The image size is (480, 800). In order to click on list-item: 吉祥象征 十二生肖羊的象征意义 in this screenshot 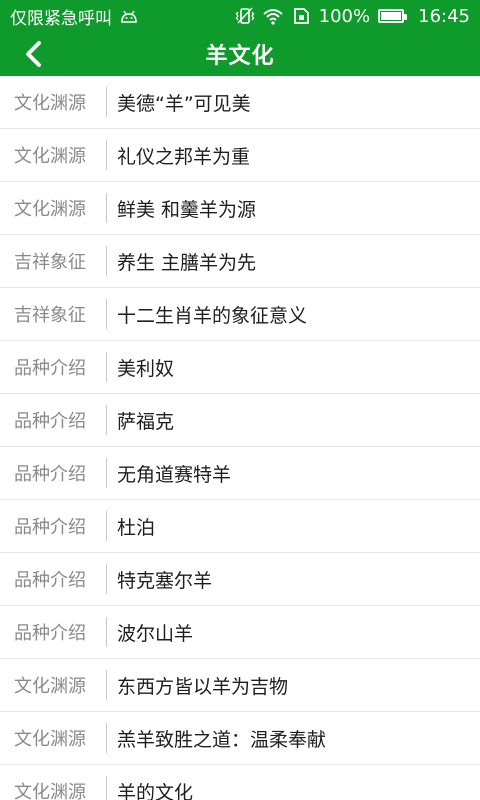, I will do `click(240, 314)`.